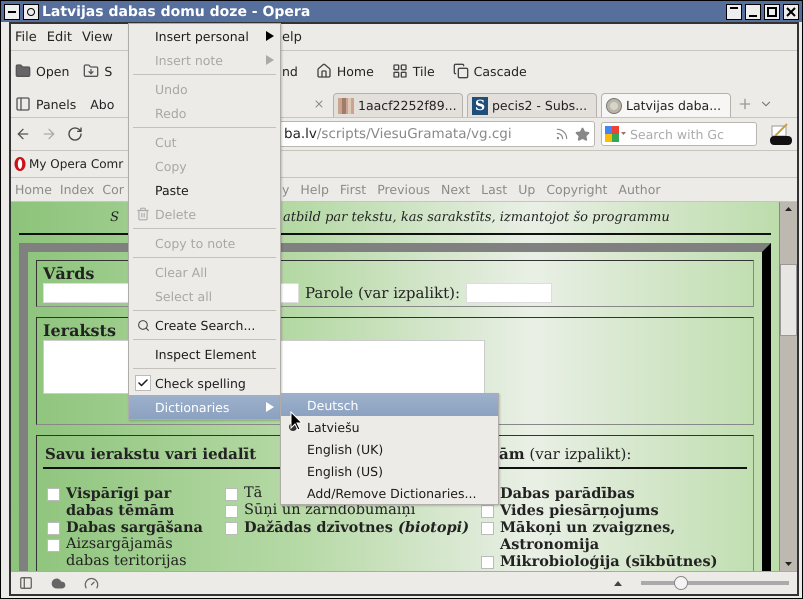  What do you see at coordinates (567, 493) in the screenshot?
I see `category-label: Dabas parādības` at bounding box center [567, 493].